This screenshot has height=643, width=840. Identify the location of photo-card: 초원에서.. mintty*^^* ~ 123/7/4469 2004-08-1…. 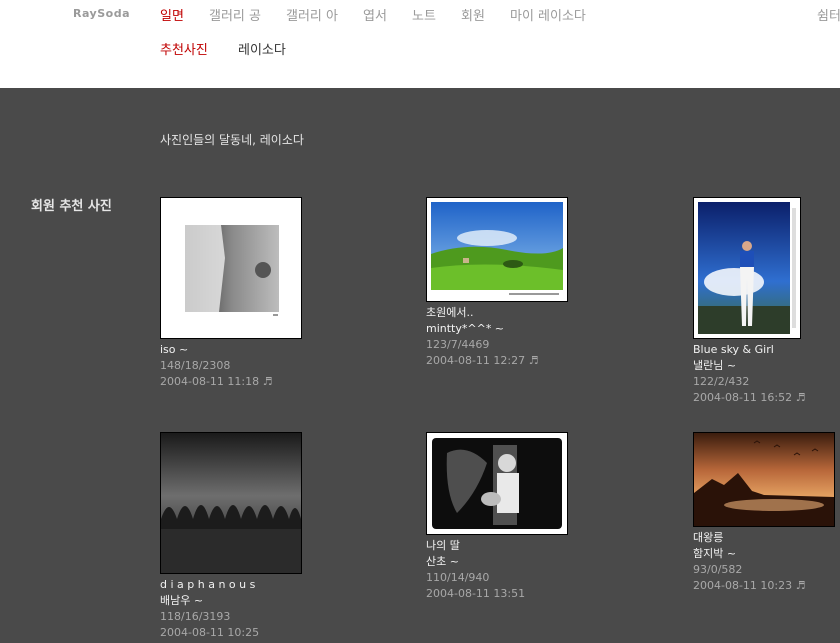
(497, 283).